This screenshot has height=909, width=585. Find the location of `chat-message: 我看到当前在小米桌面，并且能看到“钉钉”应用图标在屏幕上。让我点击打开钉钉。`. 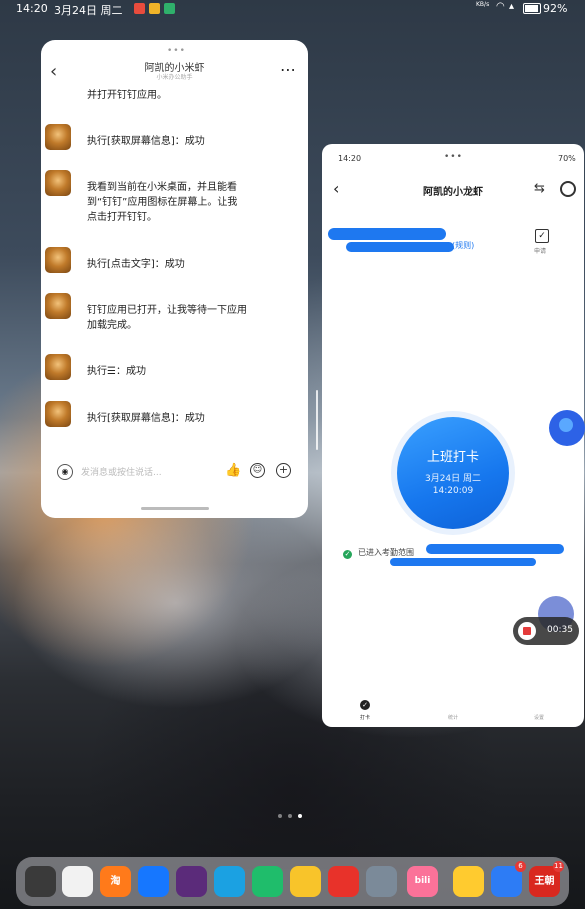

chat-message: 我看到当前在小米桌面，并且能看到“钉钉”应用图标在屏幕上。让我点击打开钉钉。 is located at coordinates (162, 202).